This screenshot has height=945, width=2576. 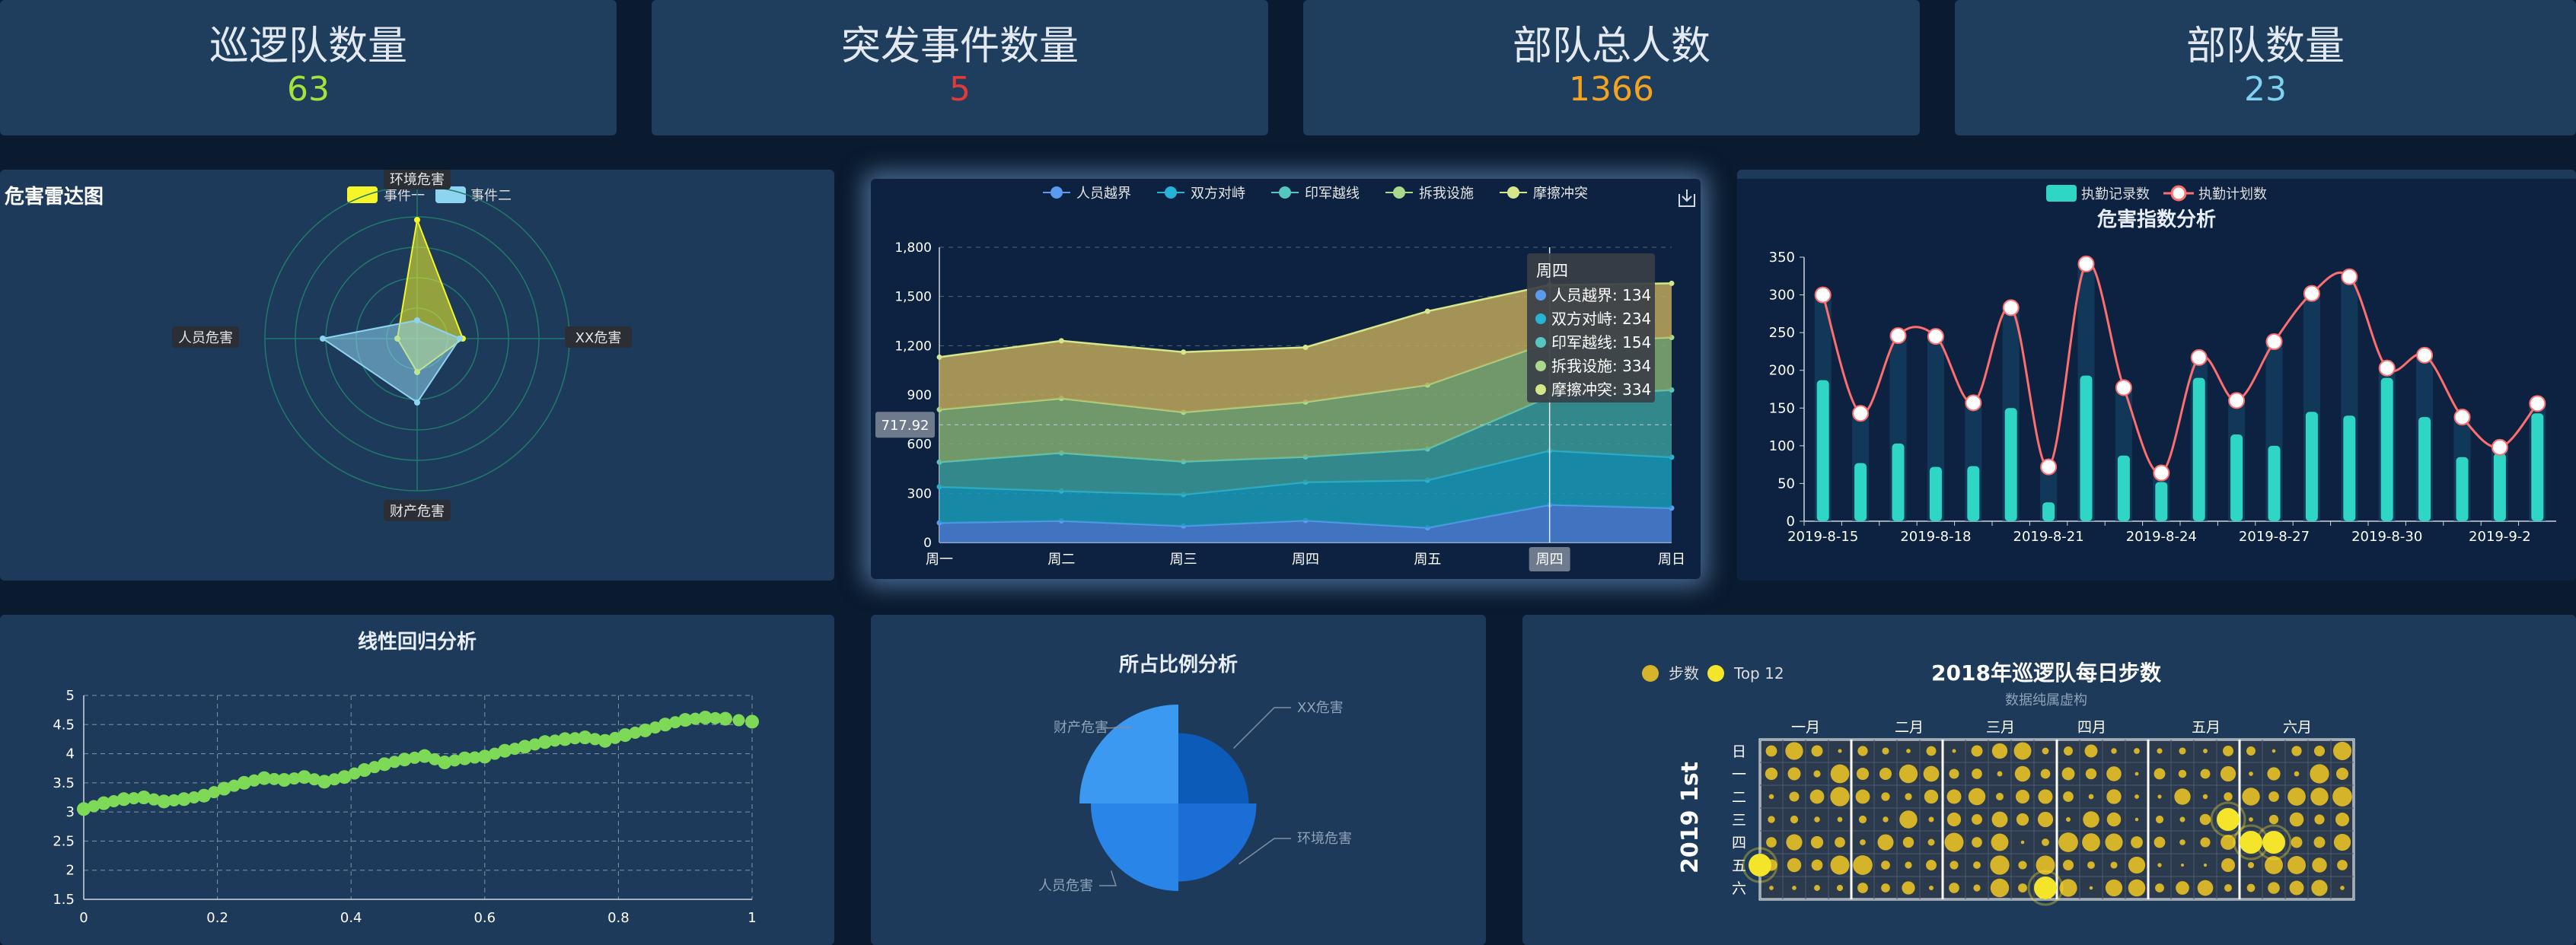 What do you see at coordinates (725, 718) in the screenshot?
I see `scatter-point` at bounding box center [725, 718].